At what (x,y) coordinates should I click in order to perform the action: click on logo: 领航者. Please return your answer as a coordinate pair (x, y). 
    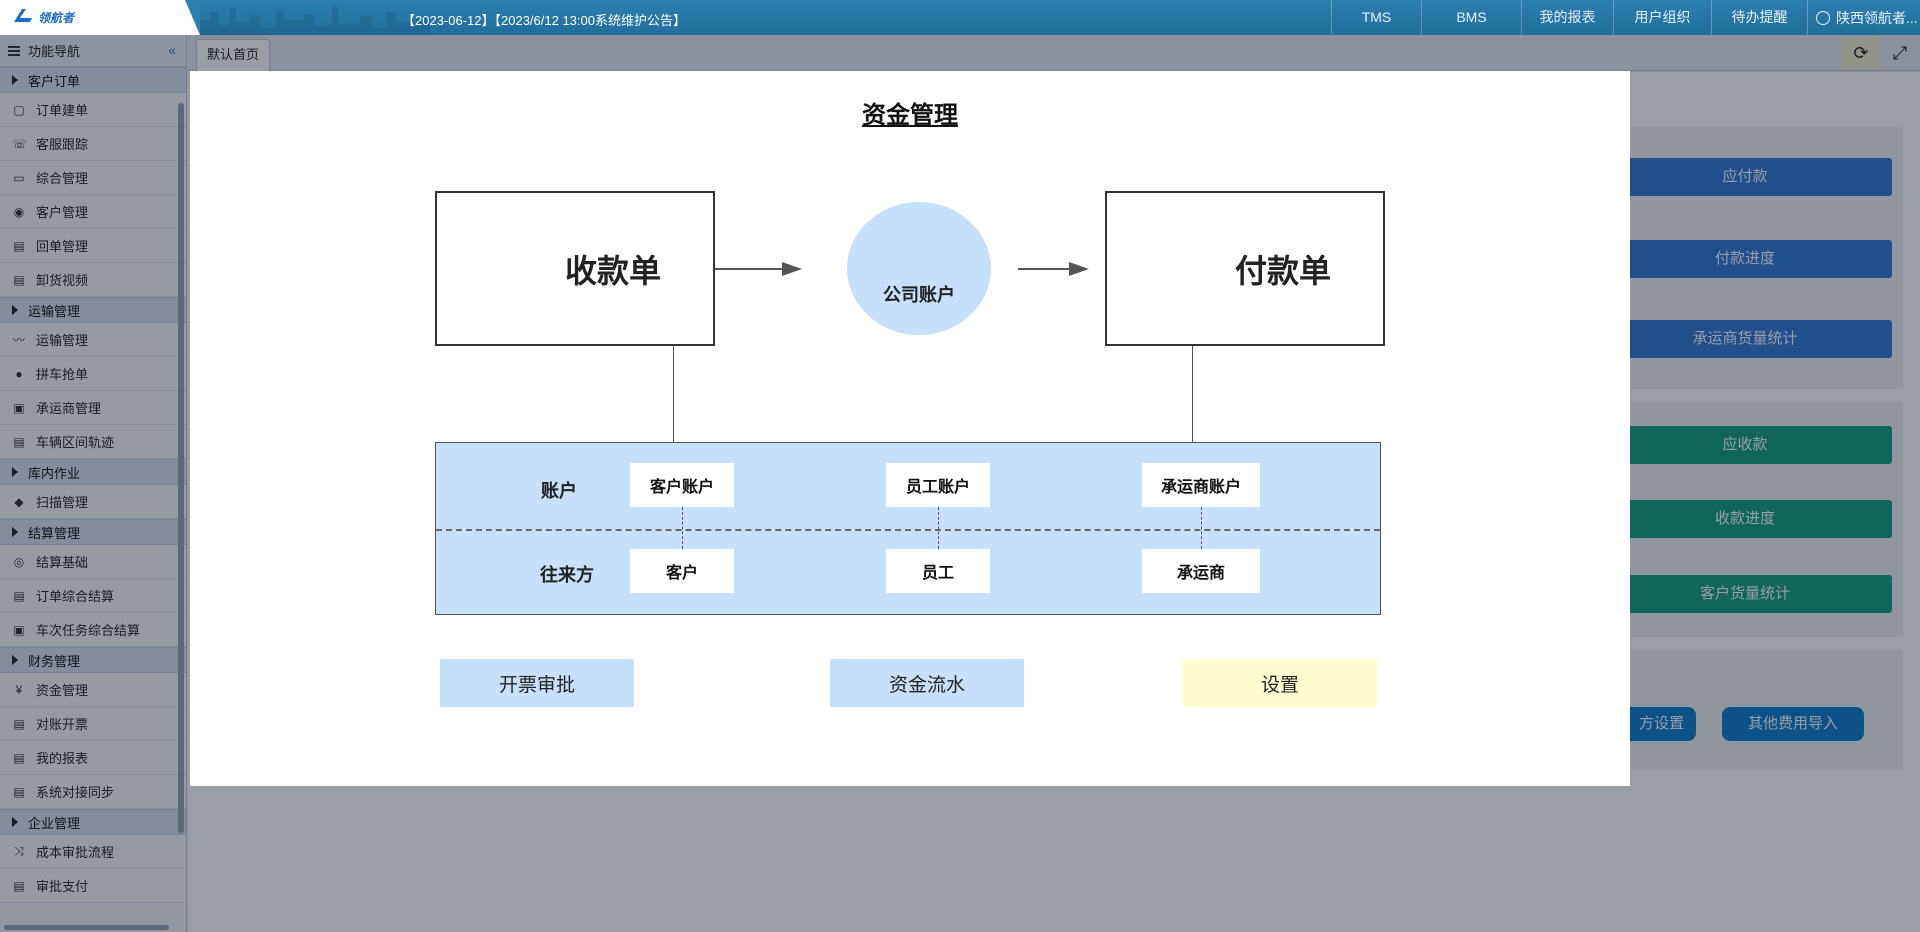
    Looking at the image, I should click on (100, 17).